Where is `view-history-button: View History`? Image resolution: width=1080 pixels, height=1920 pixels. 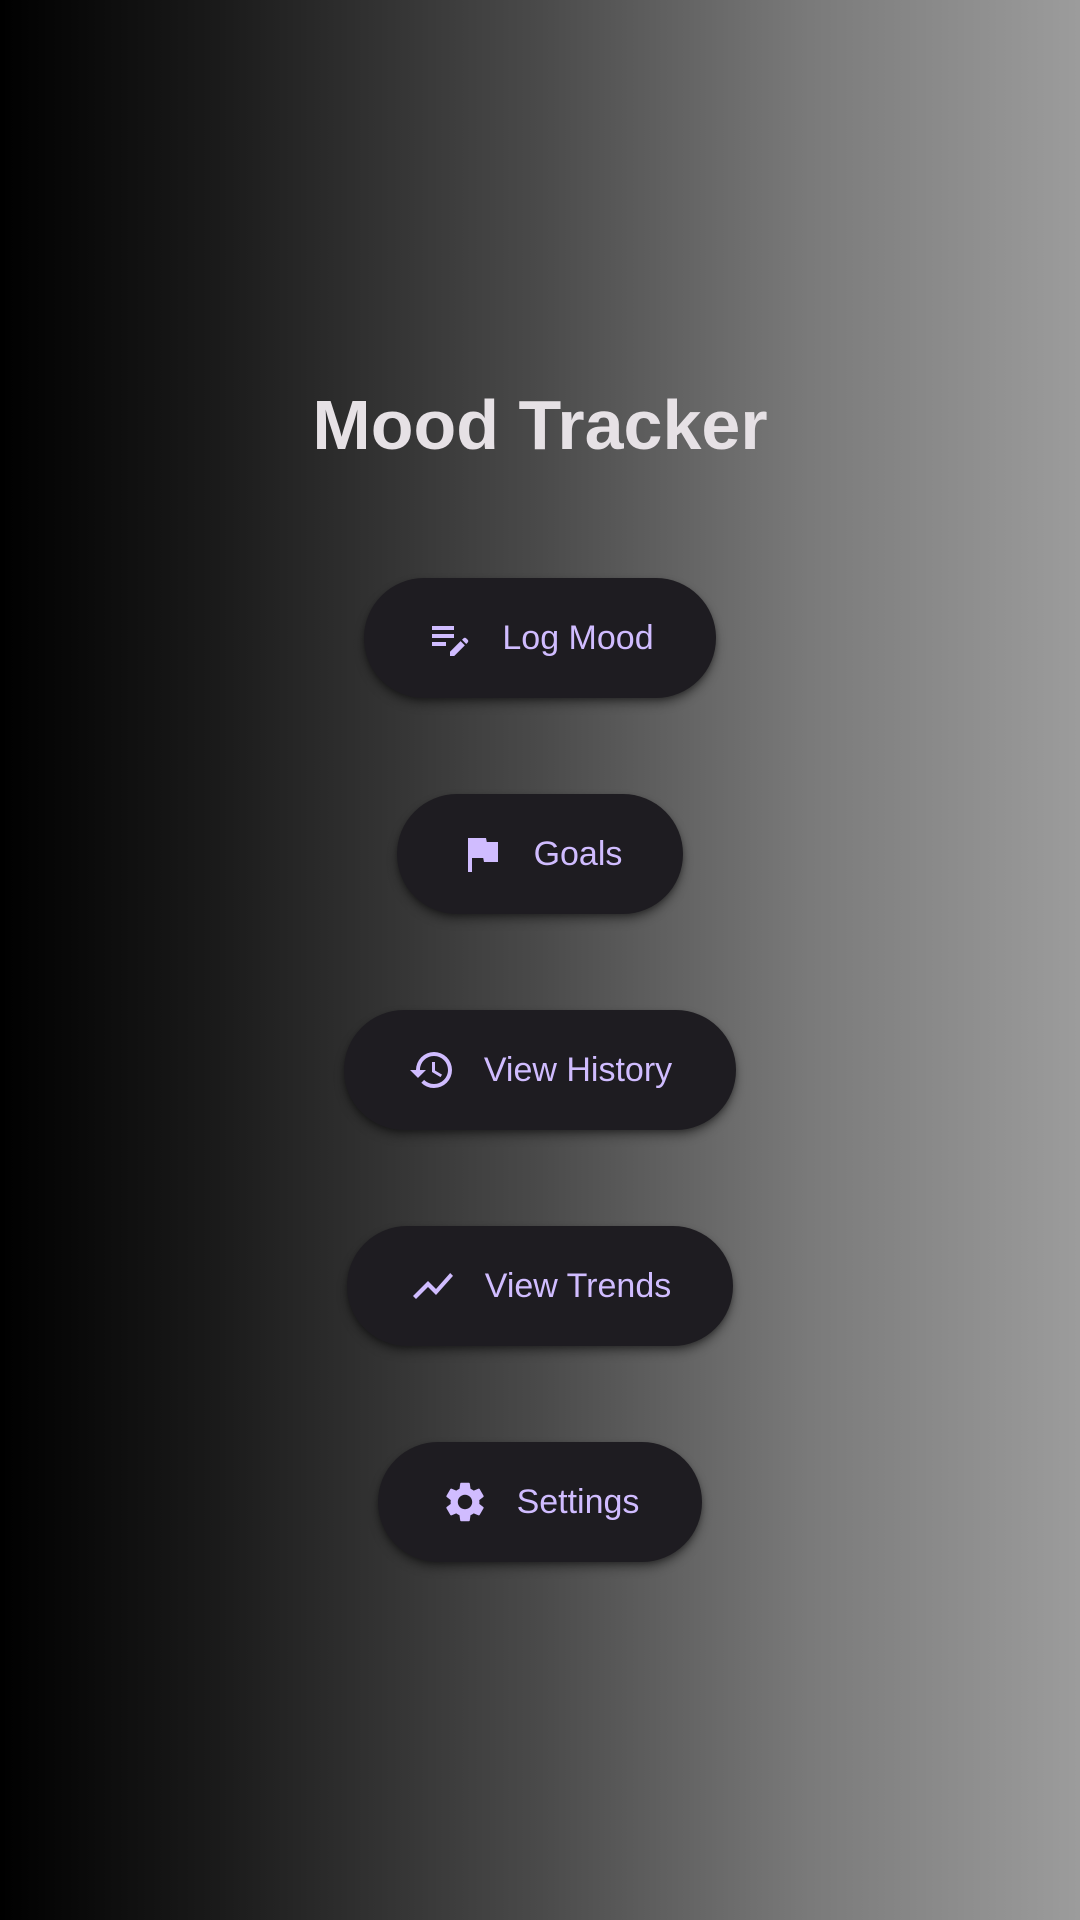
view-history-button: View History is located at coordinates (540, 1070).